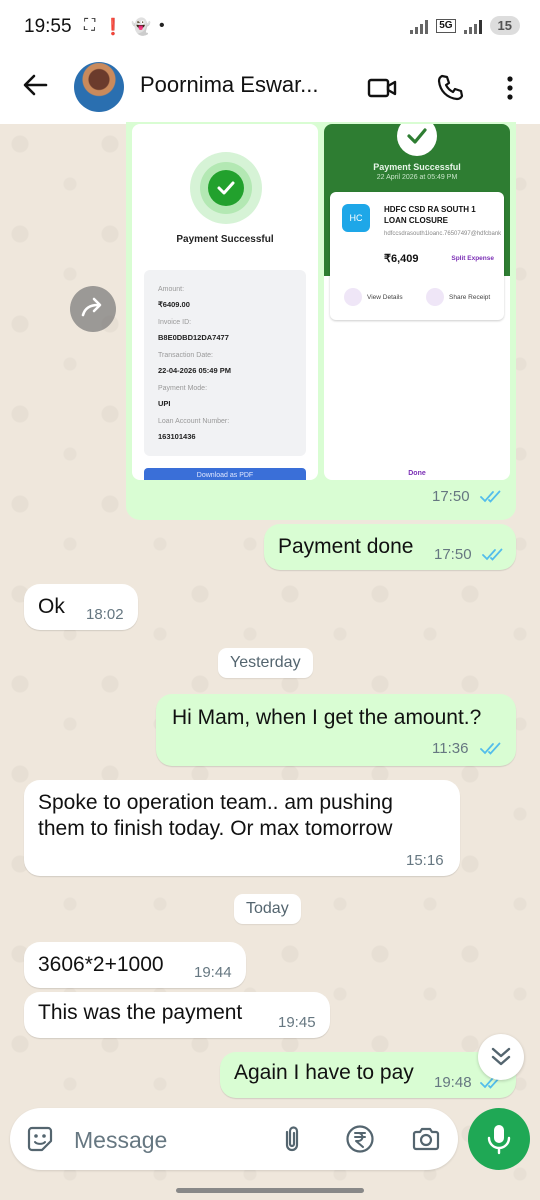  What do you see at coordinates (419, 26) in the screenshot?
I see `signal-icon` at bounding box center [419, 26].